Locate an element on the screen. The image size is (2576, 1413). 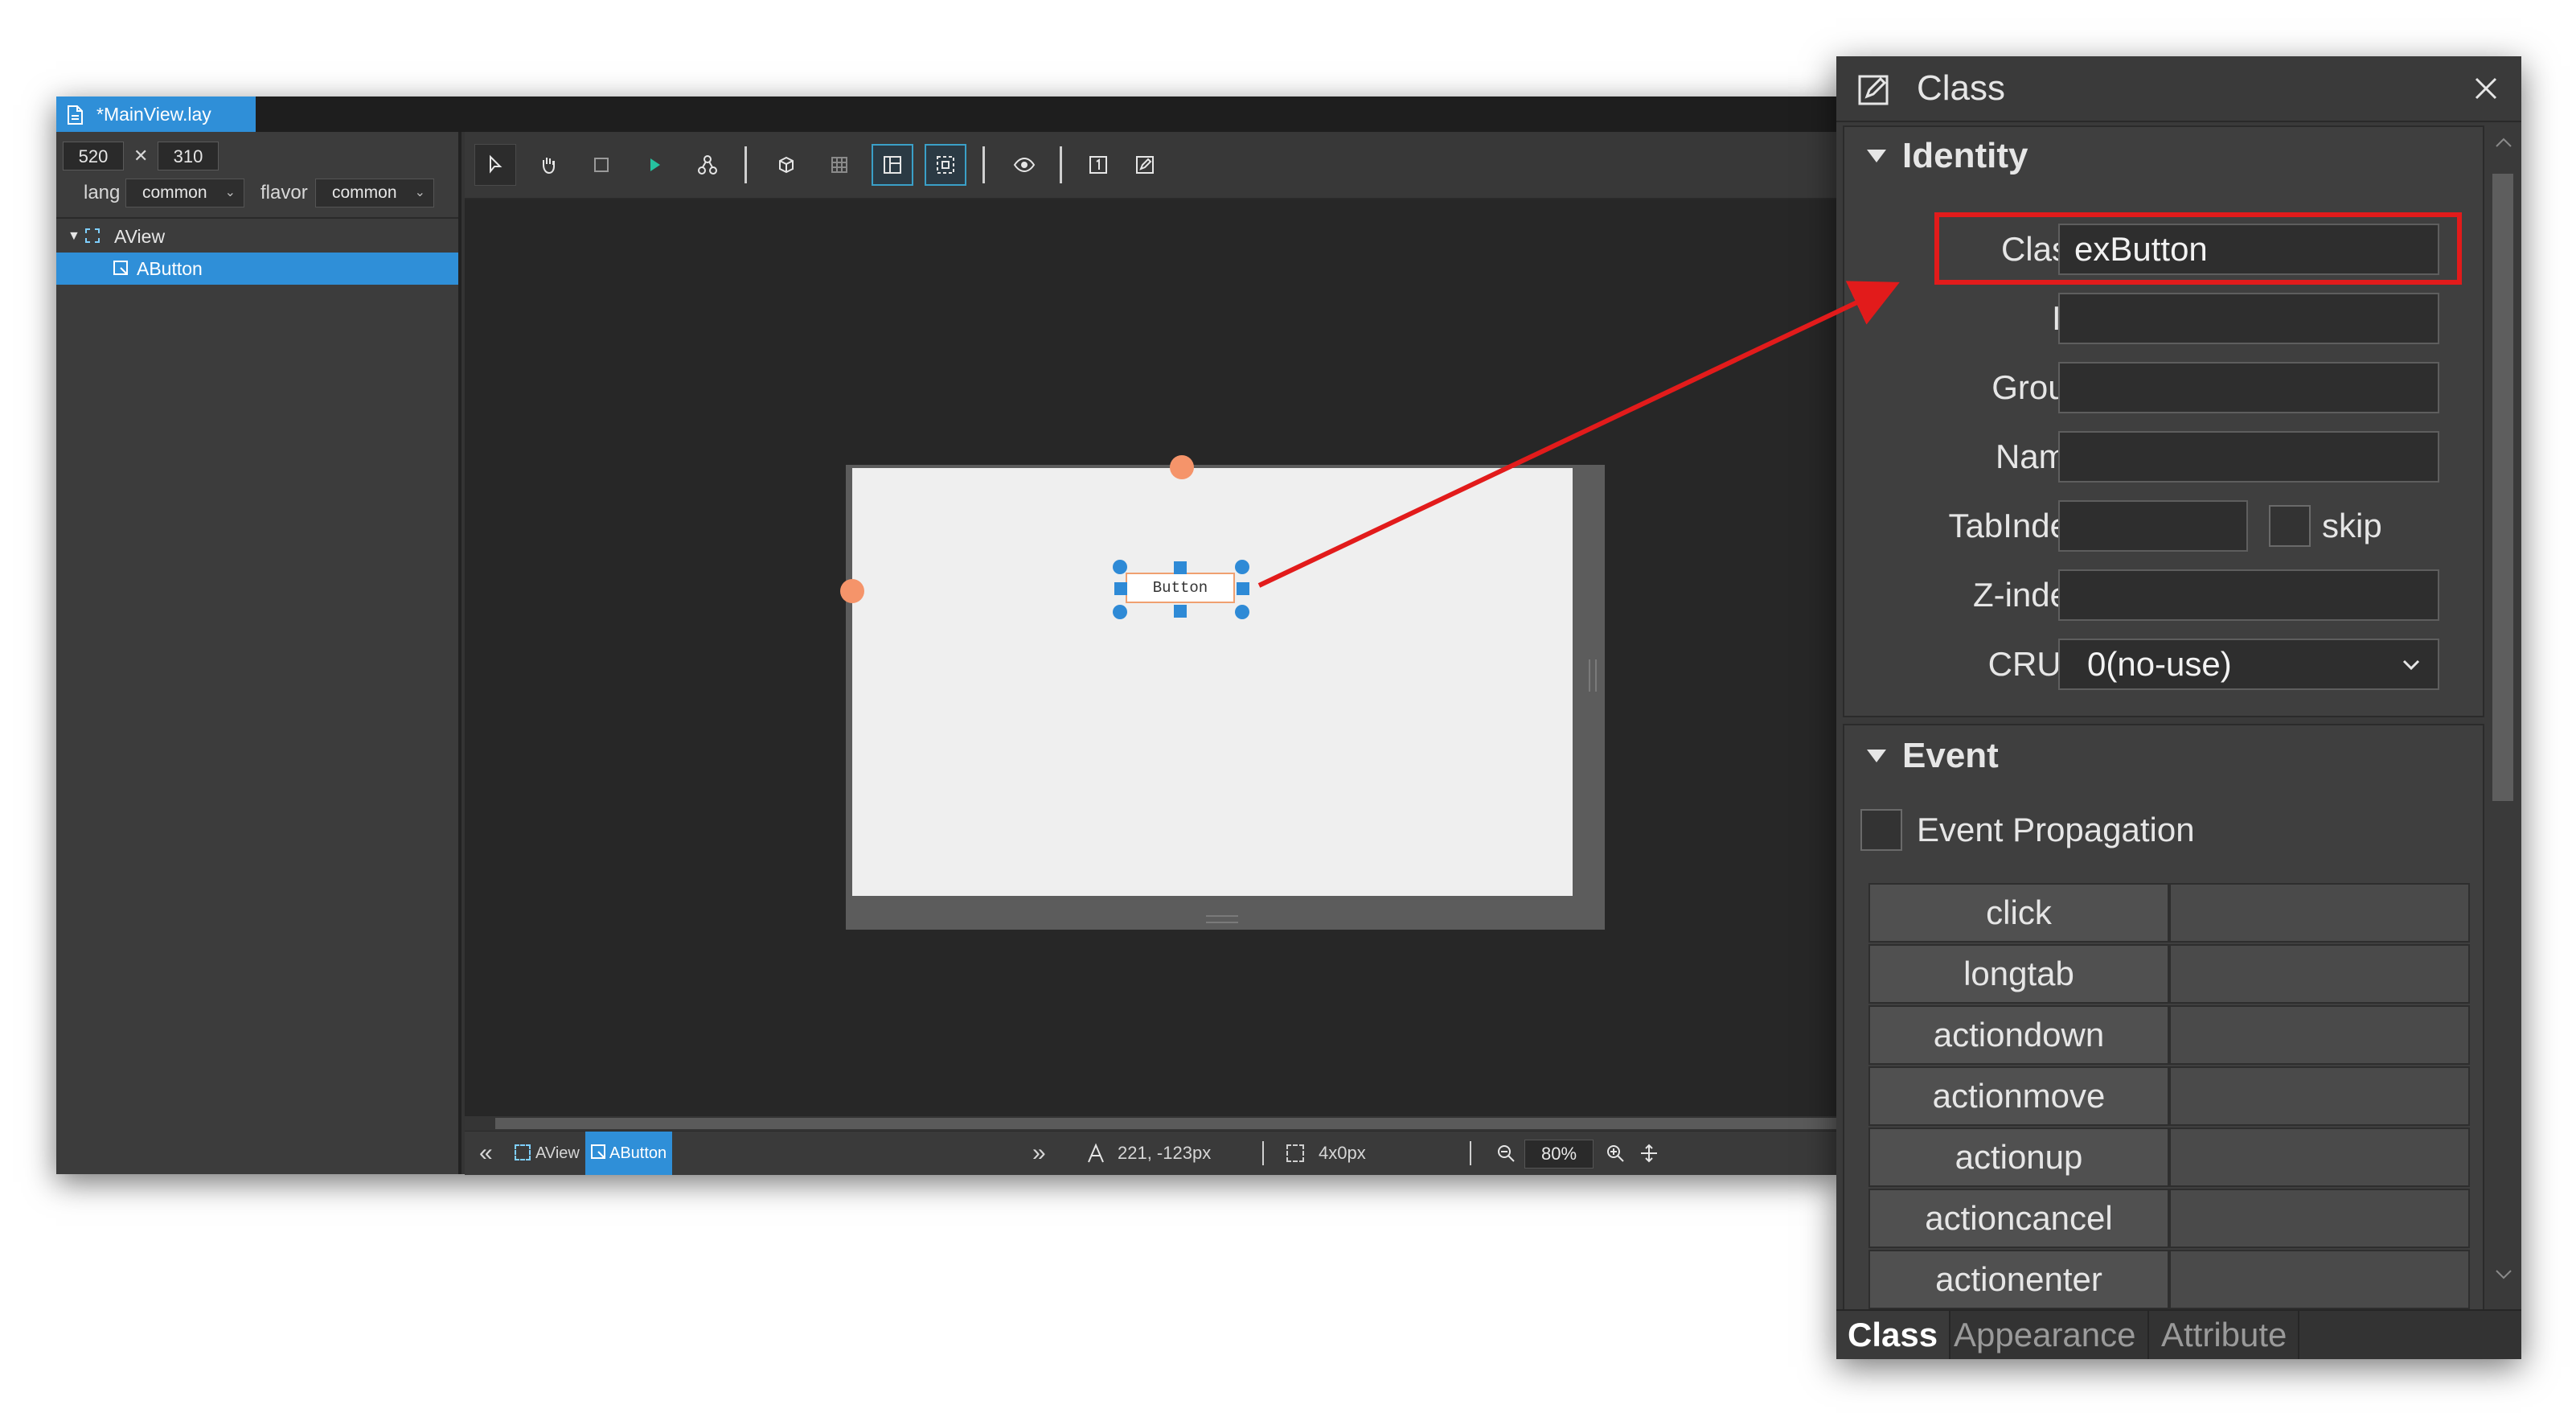
toolbar-separator is located at coordinates (745, 164).